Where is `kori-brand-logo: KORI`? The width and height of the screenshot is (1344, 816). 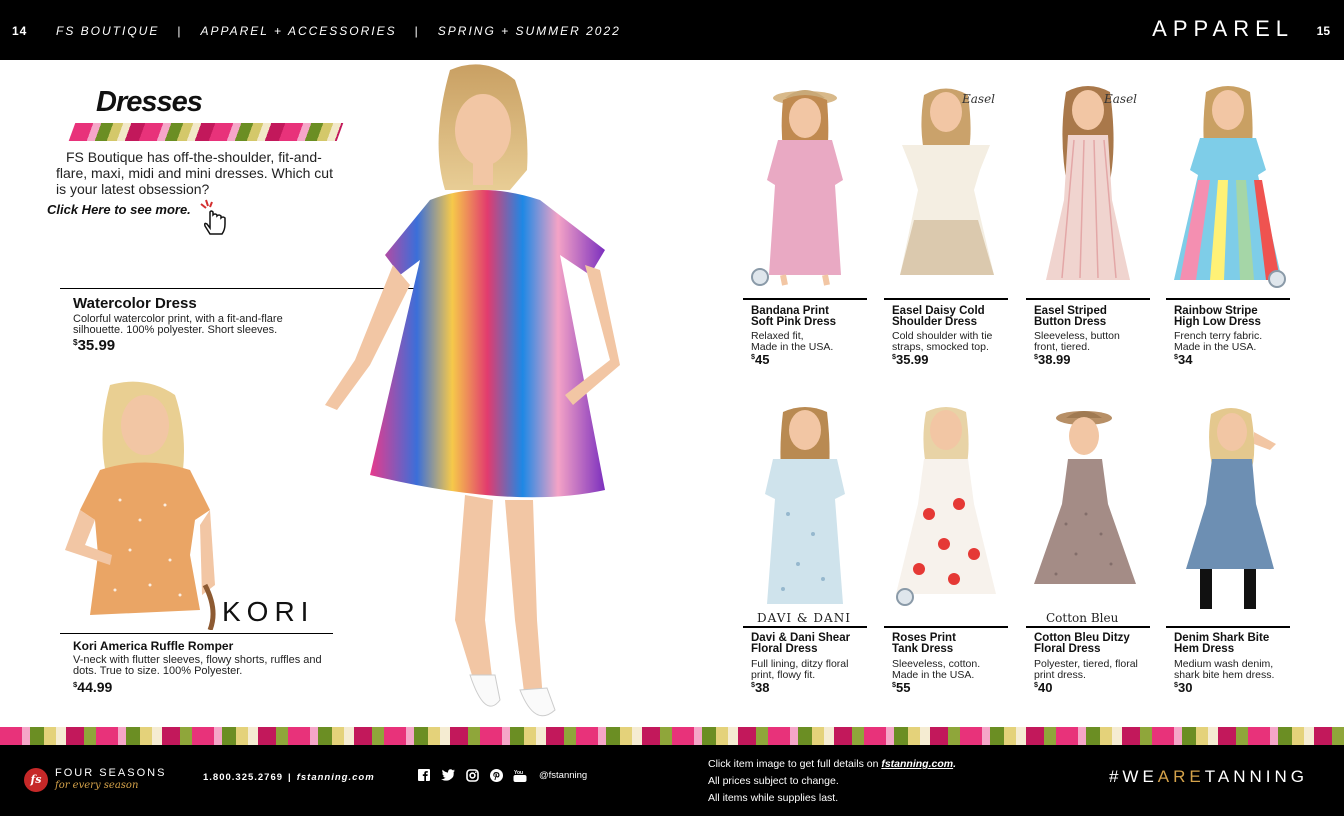 kori-brand-logo: KORI is located at coordinates (268, 611).